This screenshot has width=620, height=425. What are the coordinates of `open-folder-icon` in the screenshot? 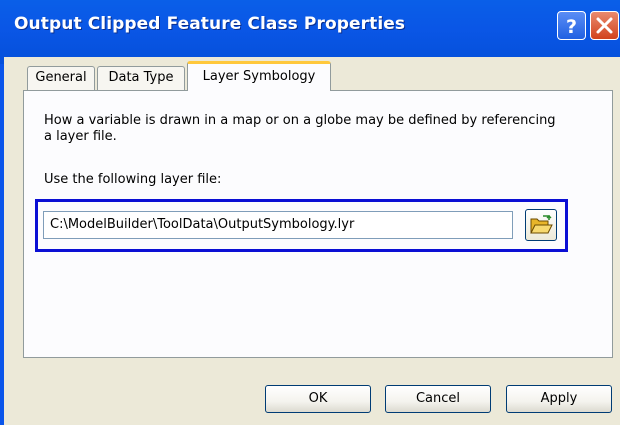 It's located at (541, 224).